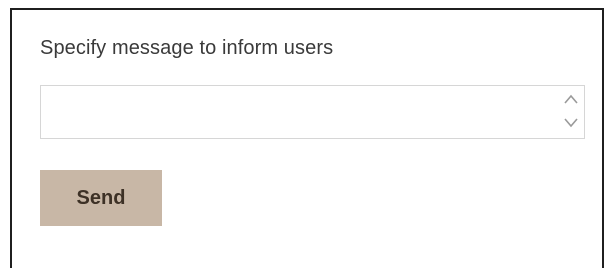 The height and width of the screenshot is (268, 610). I want to click on message-label: Specify message to inform users, so click(187, 48).